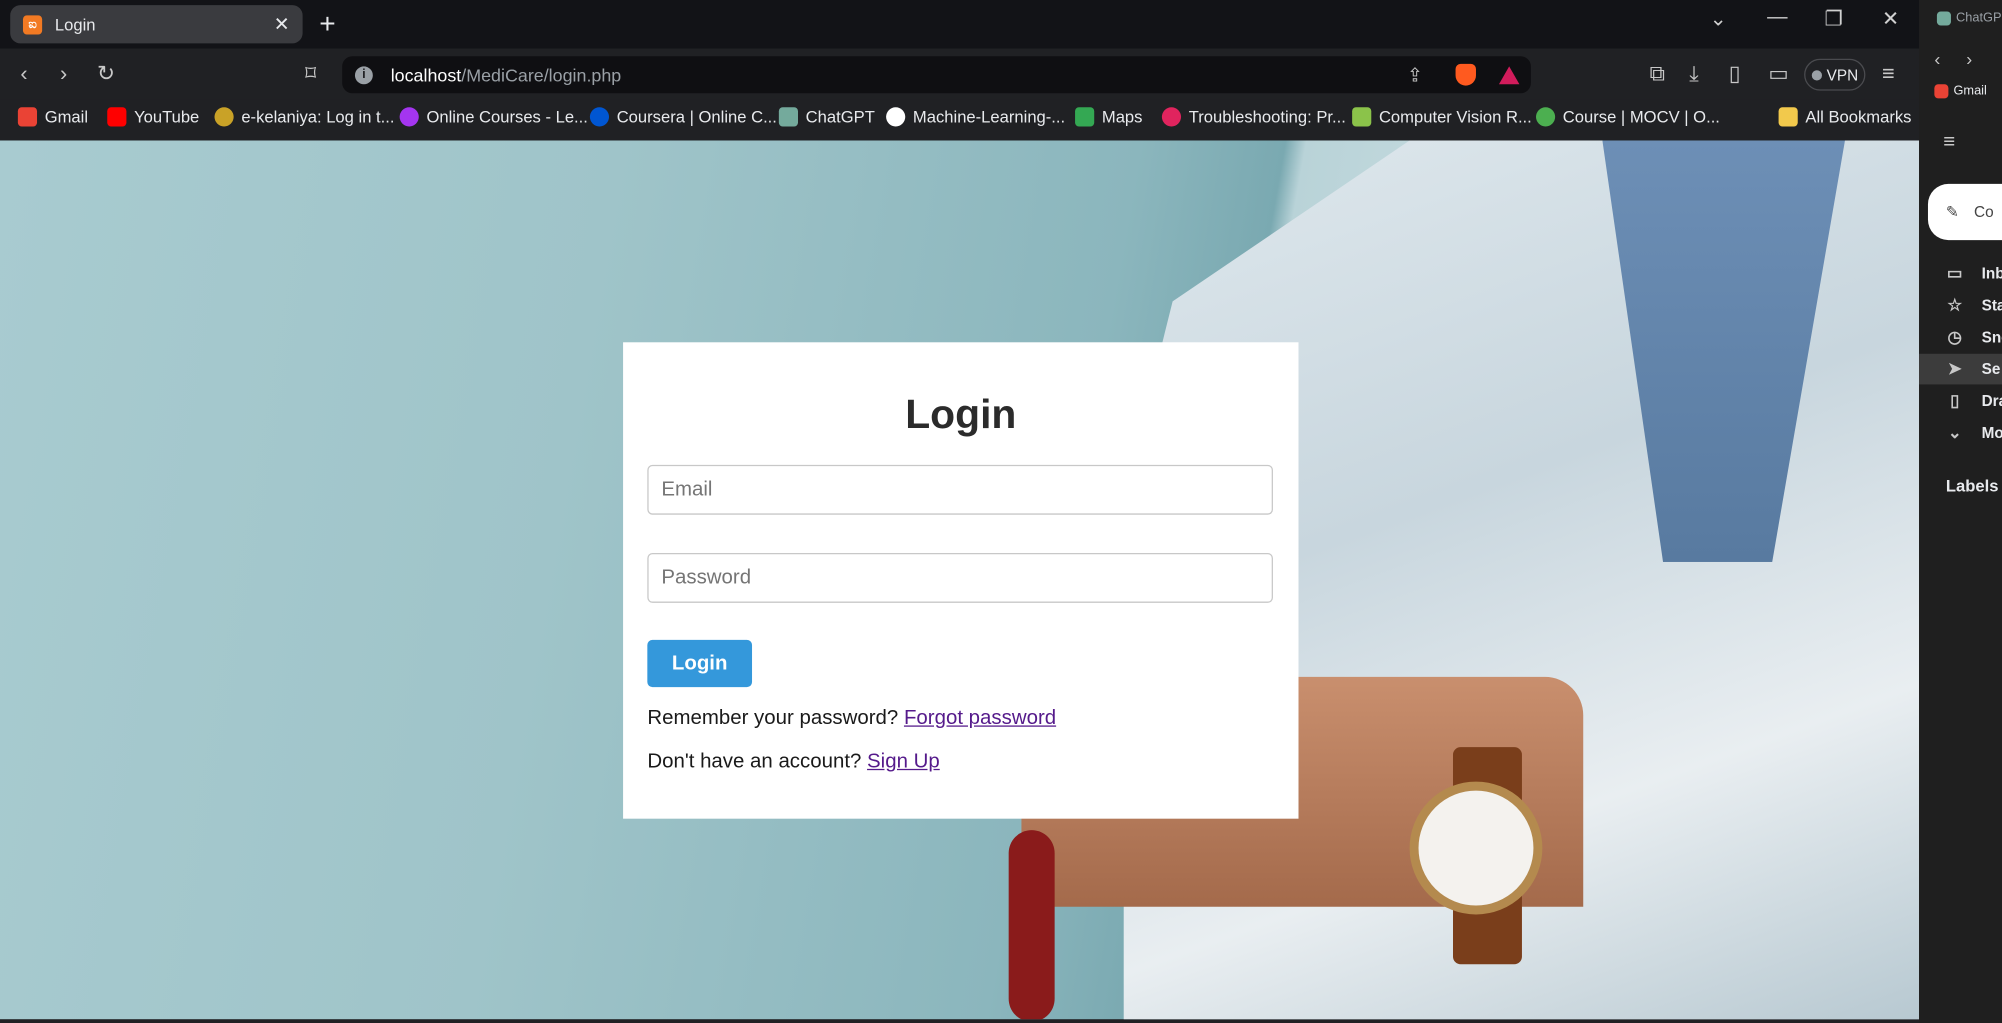 The width and height of the screenshot is (2002, 1023). Describe the element at coordinates (32, 24) in the screenshot. I see `xampp-icon: ಐ` at that location.